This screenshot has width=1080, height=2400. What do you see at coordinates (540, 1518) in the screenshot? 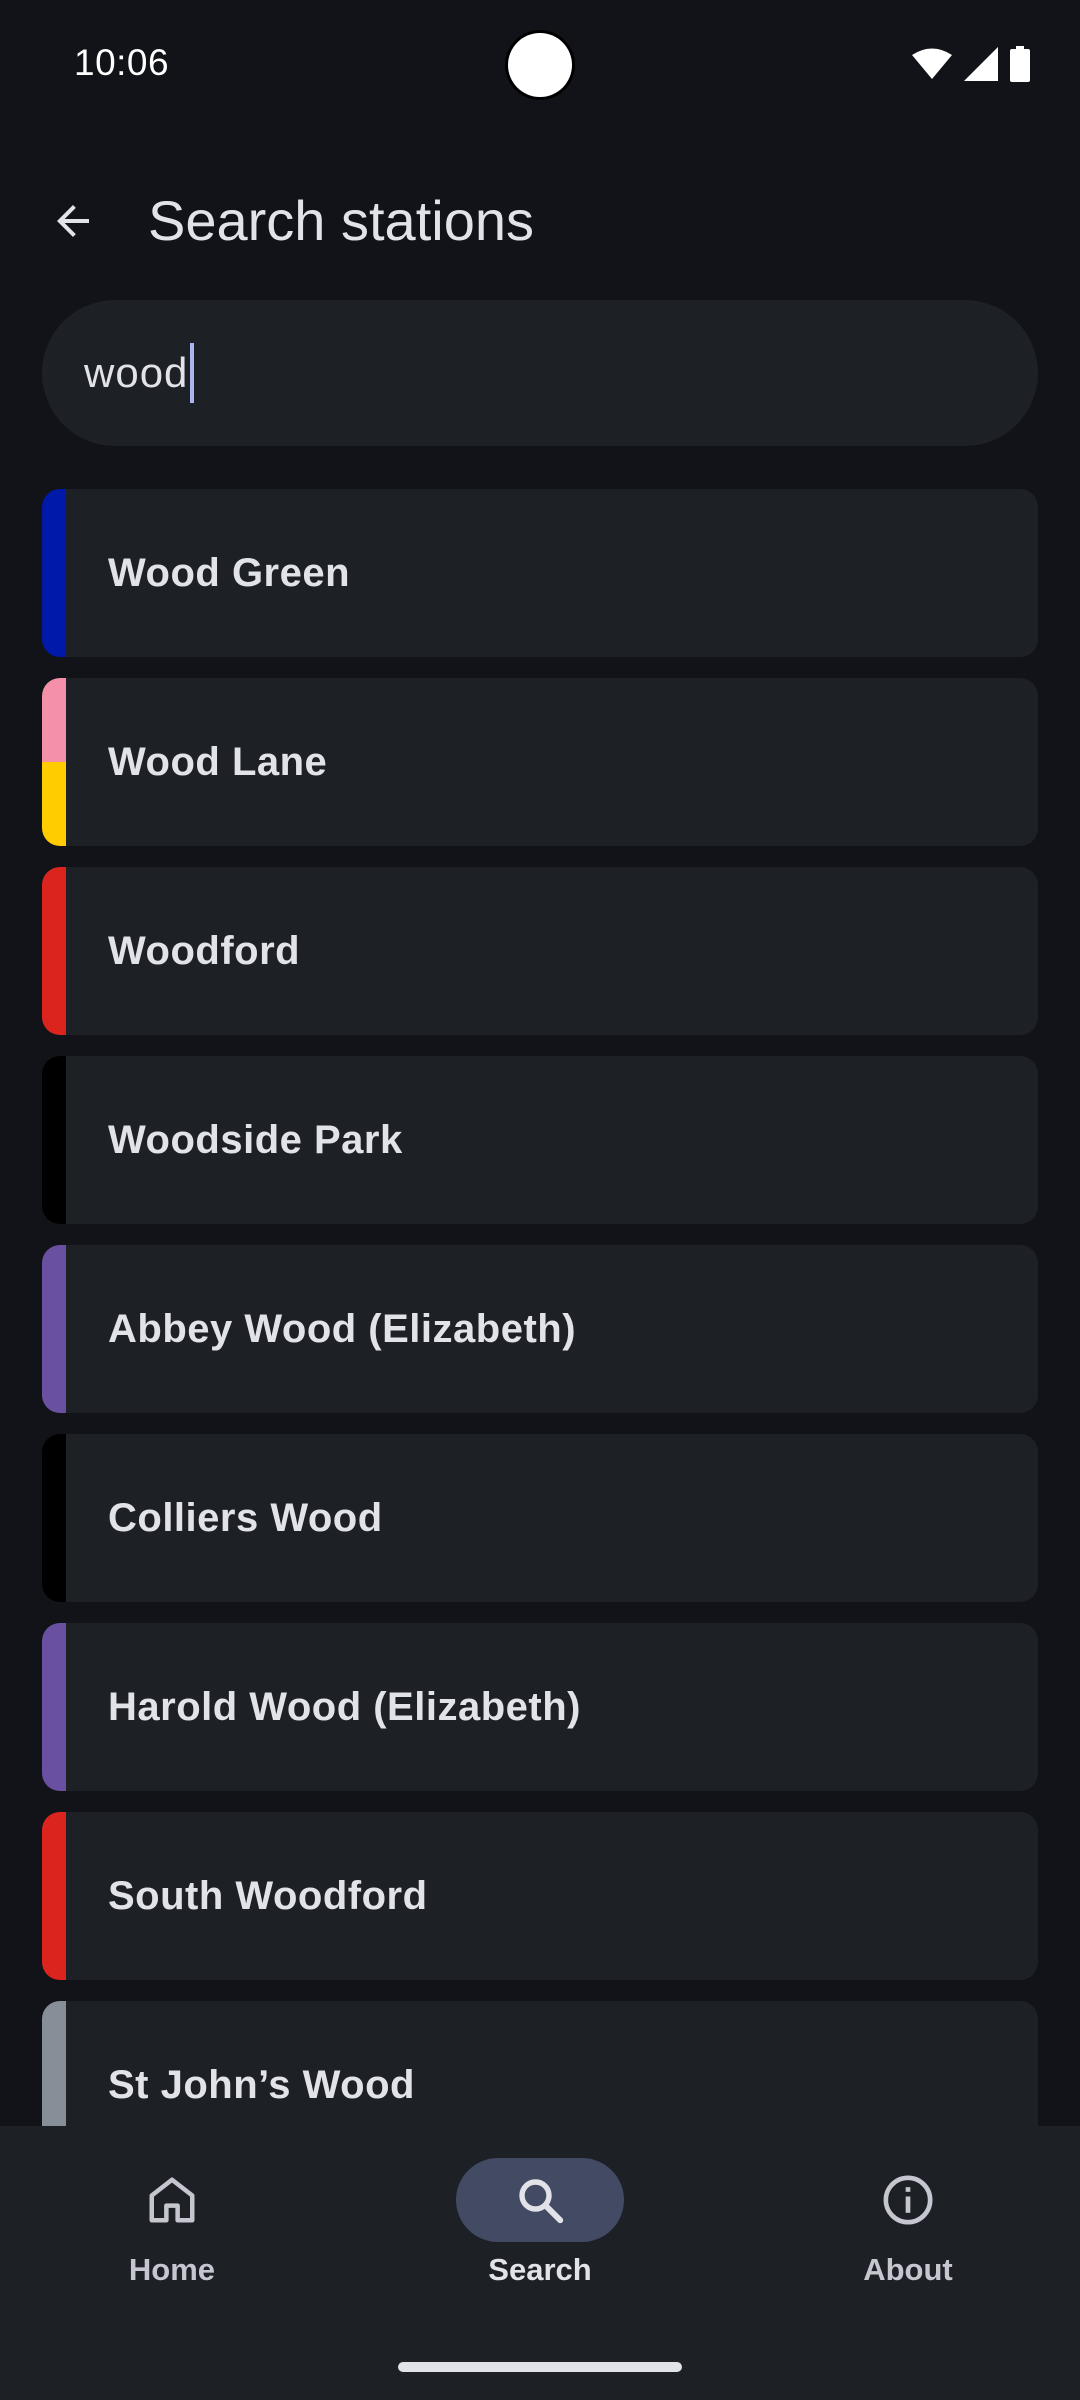
I see `station-result-item: Colliers Wood` at bounding box center [540, 1518].